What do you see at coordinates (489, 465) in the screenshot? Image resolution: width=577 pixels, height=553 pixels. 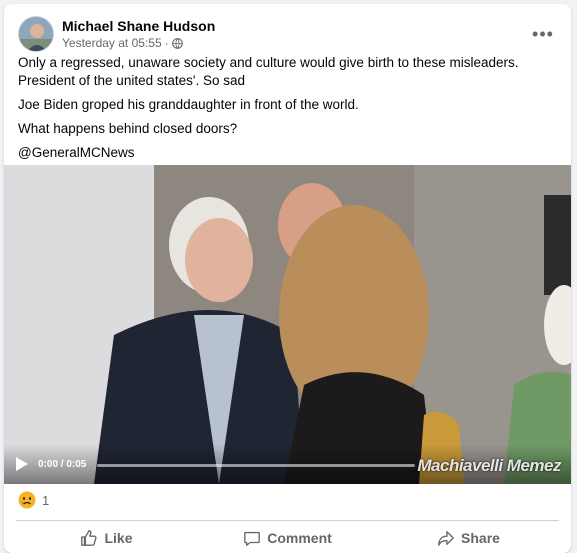 I see `video-watermark: Machiavelli Memez` at bounding box center [489, 465].